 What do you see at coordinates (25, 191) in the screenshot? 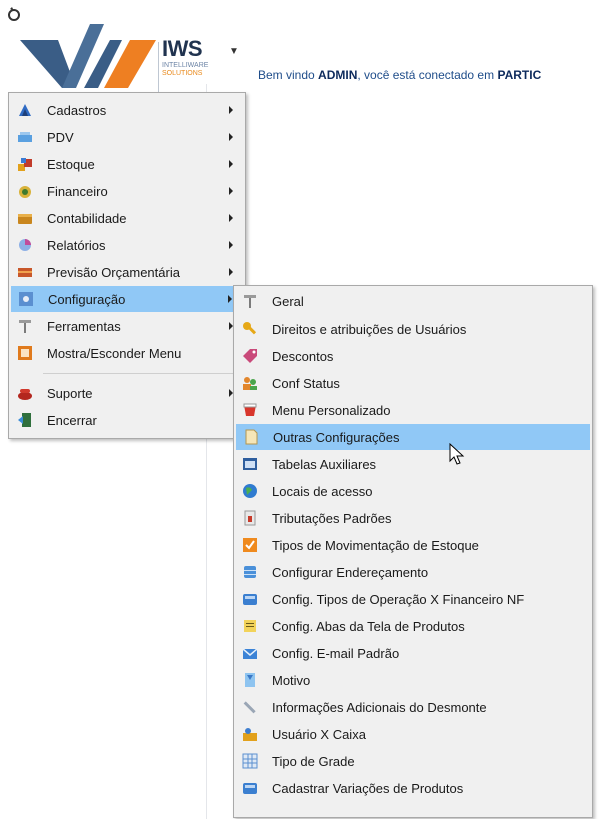
I see `financeiro-icon` at bounding box center [25, 191].